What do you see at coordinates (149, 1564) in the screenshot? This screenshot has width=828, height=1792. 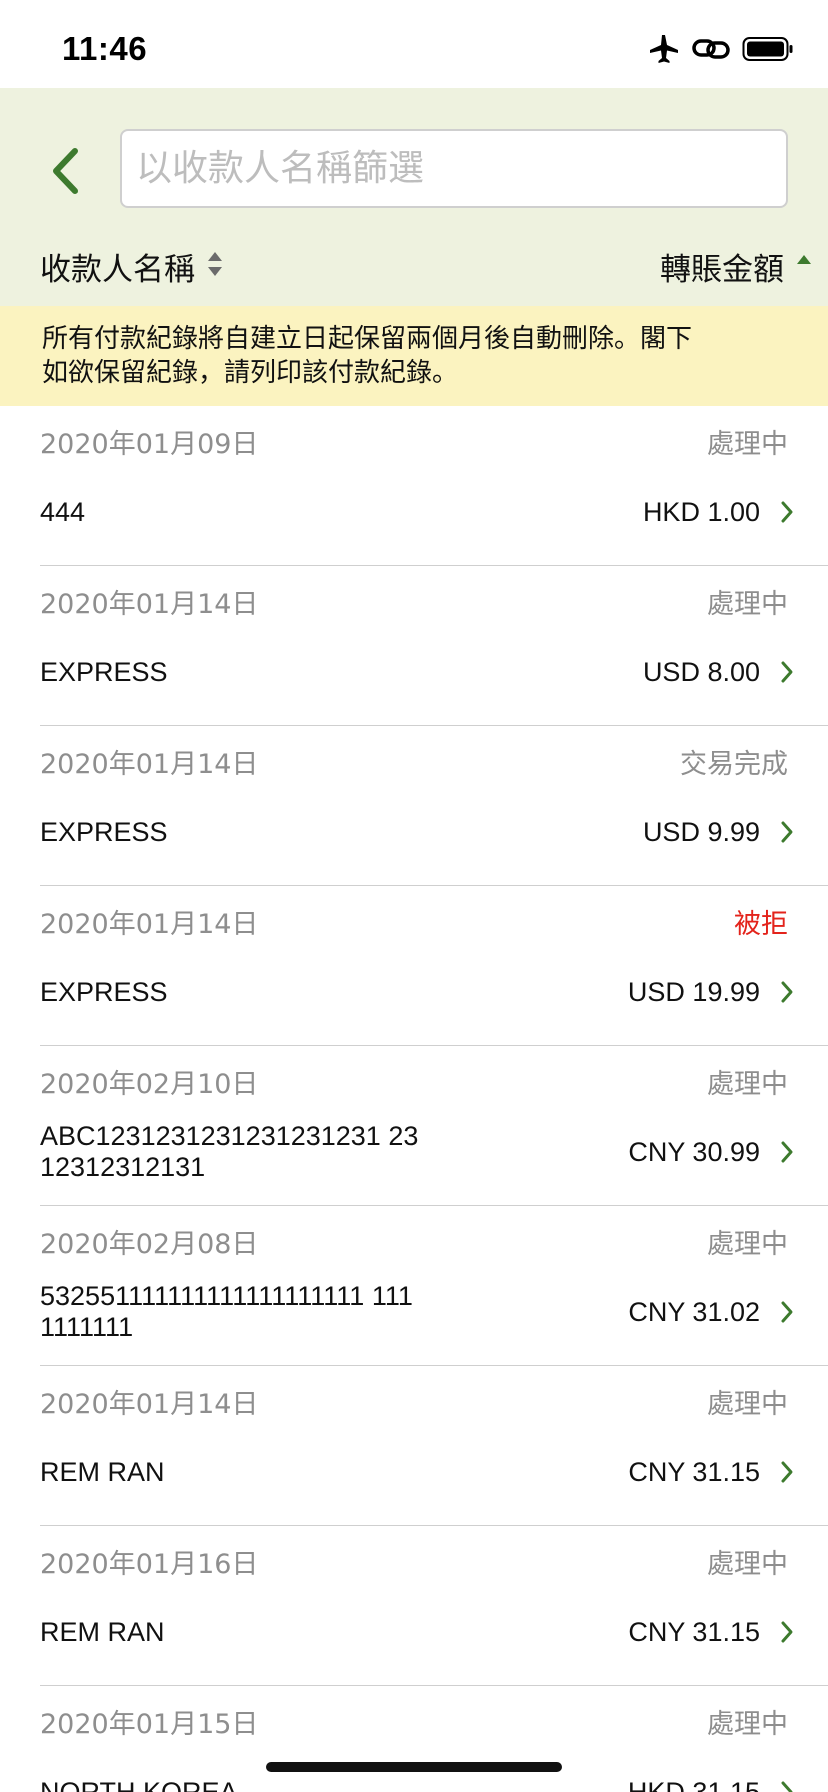 I see `record-date: 2020年01月16日` at bounding box center [149, 1564].